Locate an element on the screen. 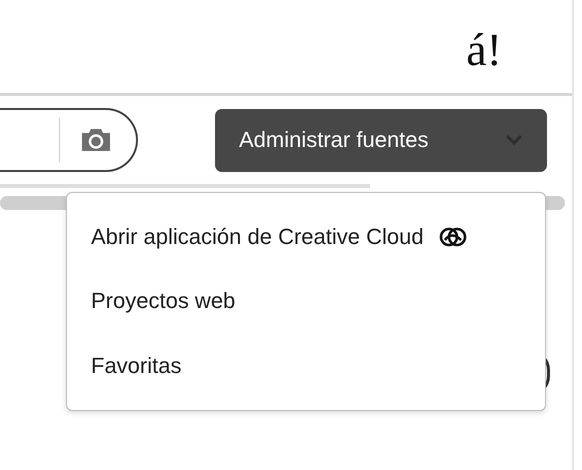 This screenshot has height=470, width=582. menu-item: Abrir aplicación de Creative Cloud is located at coordinates (306, 237).